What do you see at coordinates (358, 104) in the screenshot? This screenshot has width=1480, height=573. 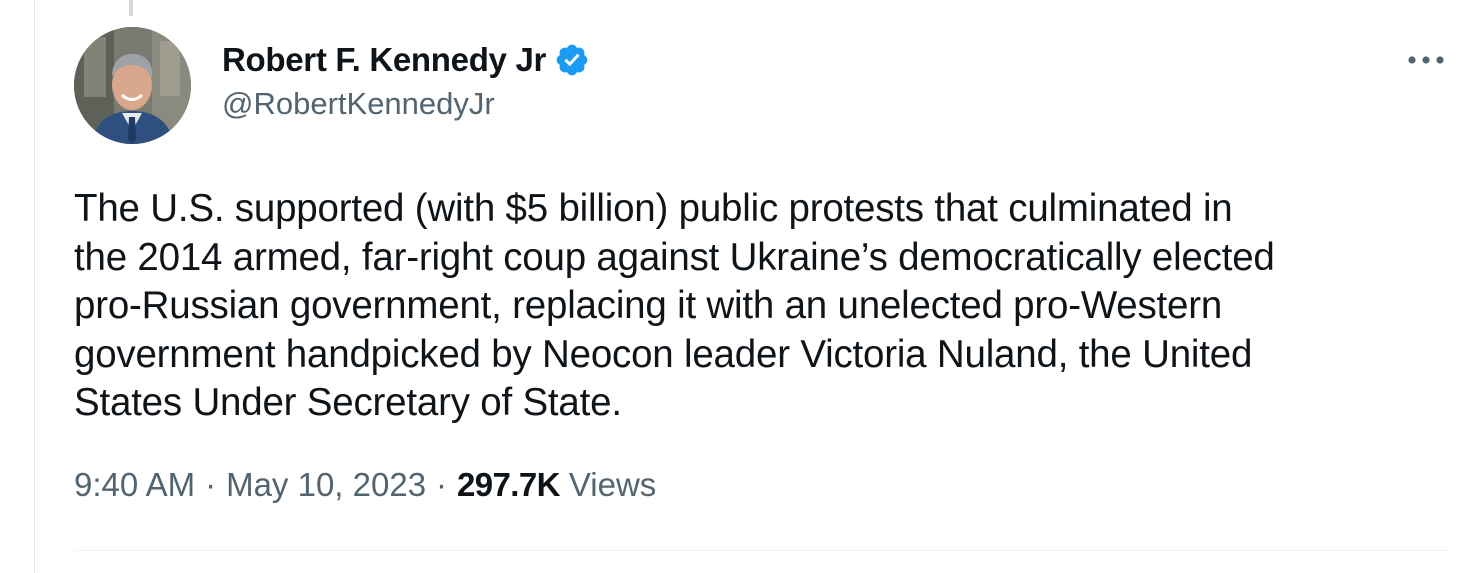 I see `author-handle: @RobertKennedyJr` at bounding box center [358, 104].